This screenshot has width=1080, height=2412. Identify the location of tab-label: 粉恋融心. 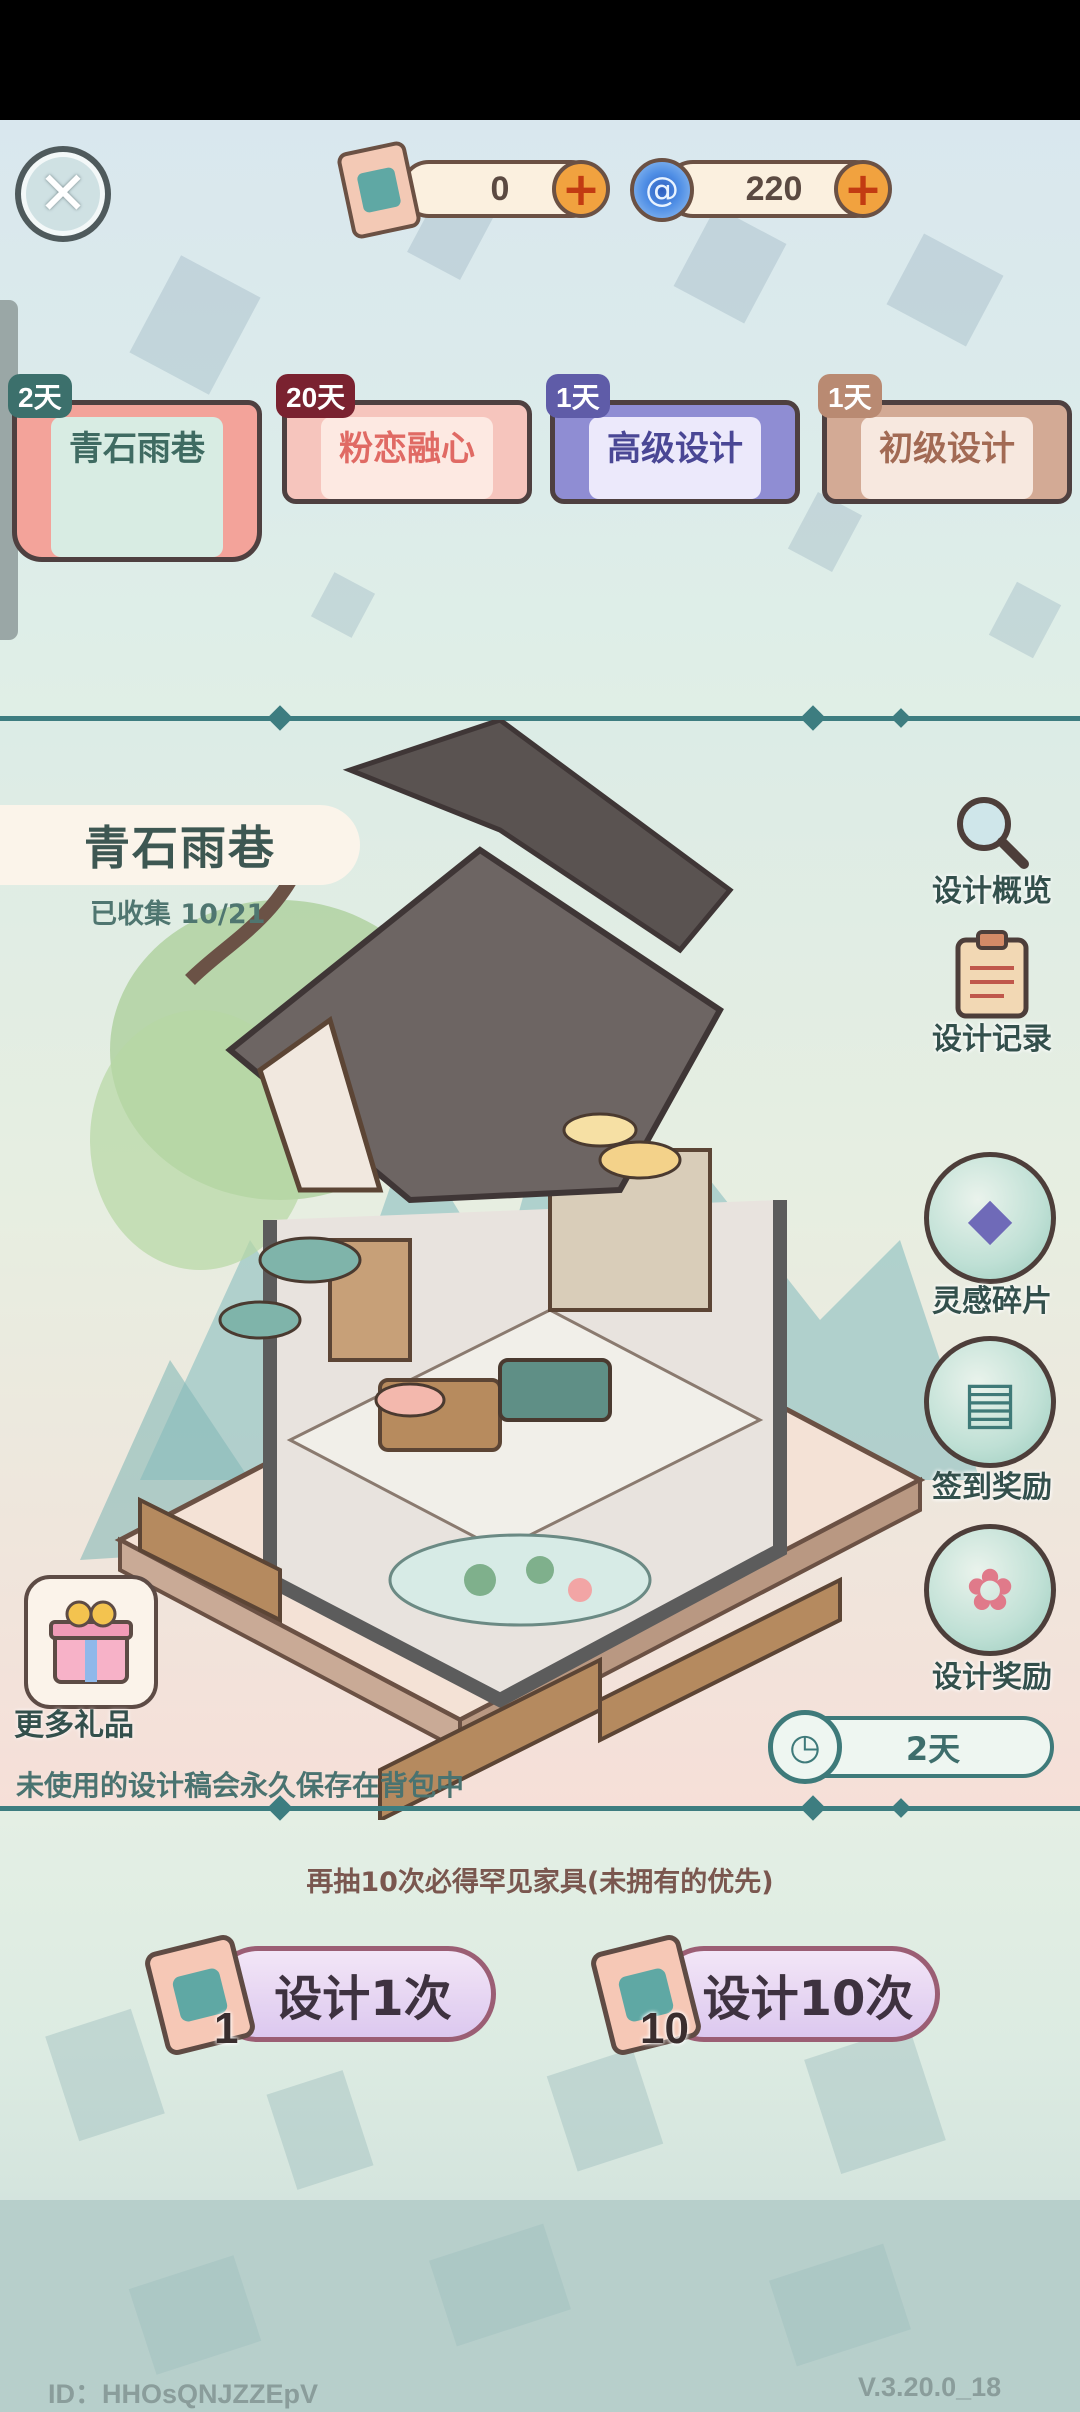
(407, 458).